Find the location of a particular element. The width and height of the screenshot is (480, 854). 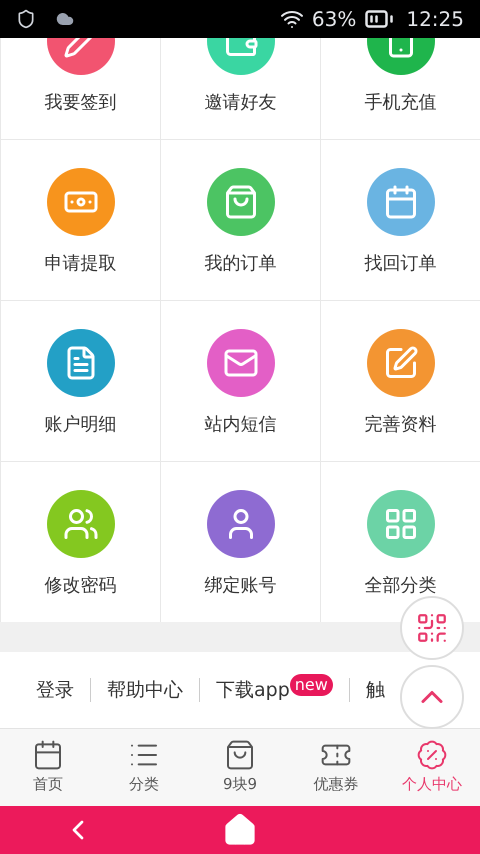

menu-tile: 修改密码 is located at coordinates (80, 542).